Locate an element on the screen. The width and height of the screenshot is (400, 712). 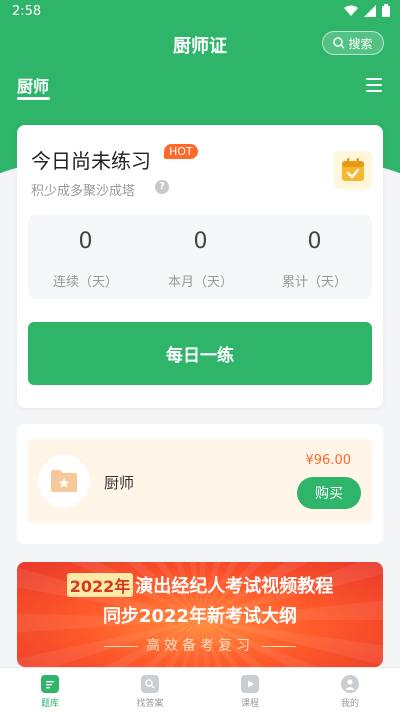
menu-icon is located at coordinates (374, 85).